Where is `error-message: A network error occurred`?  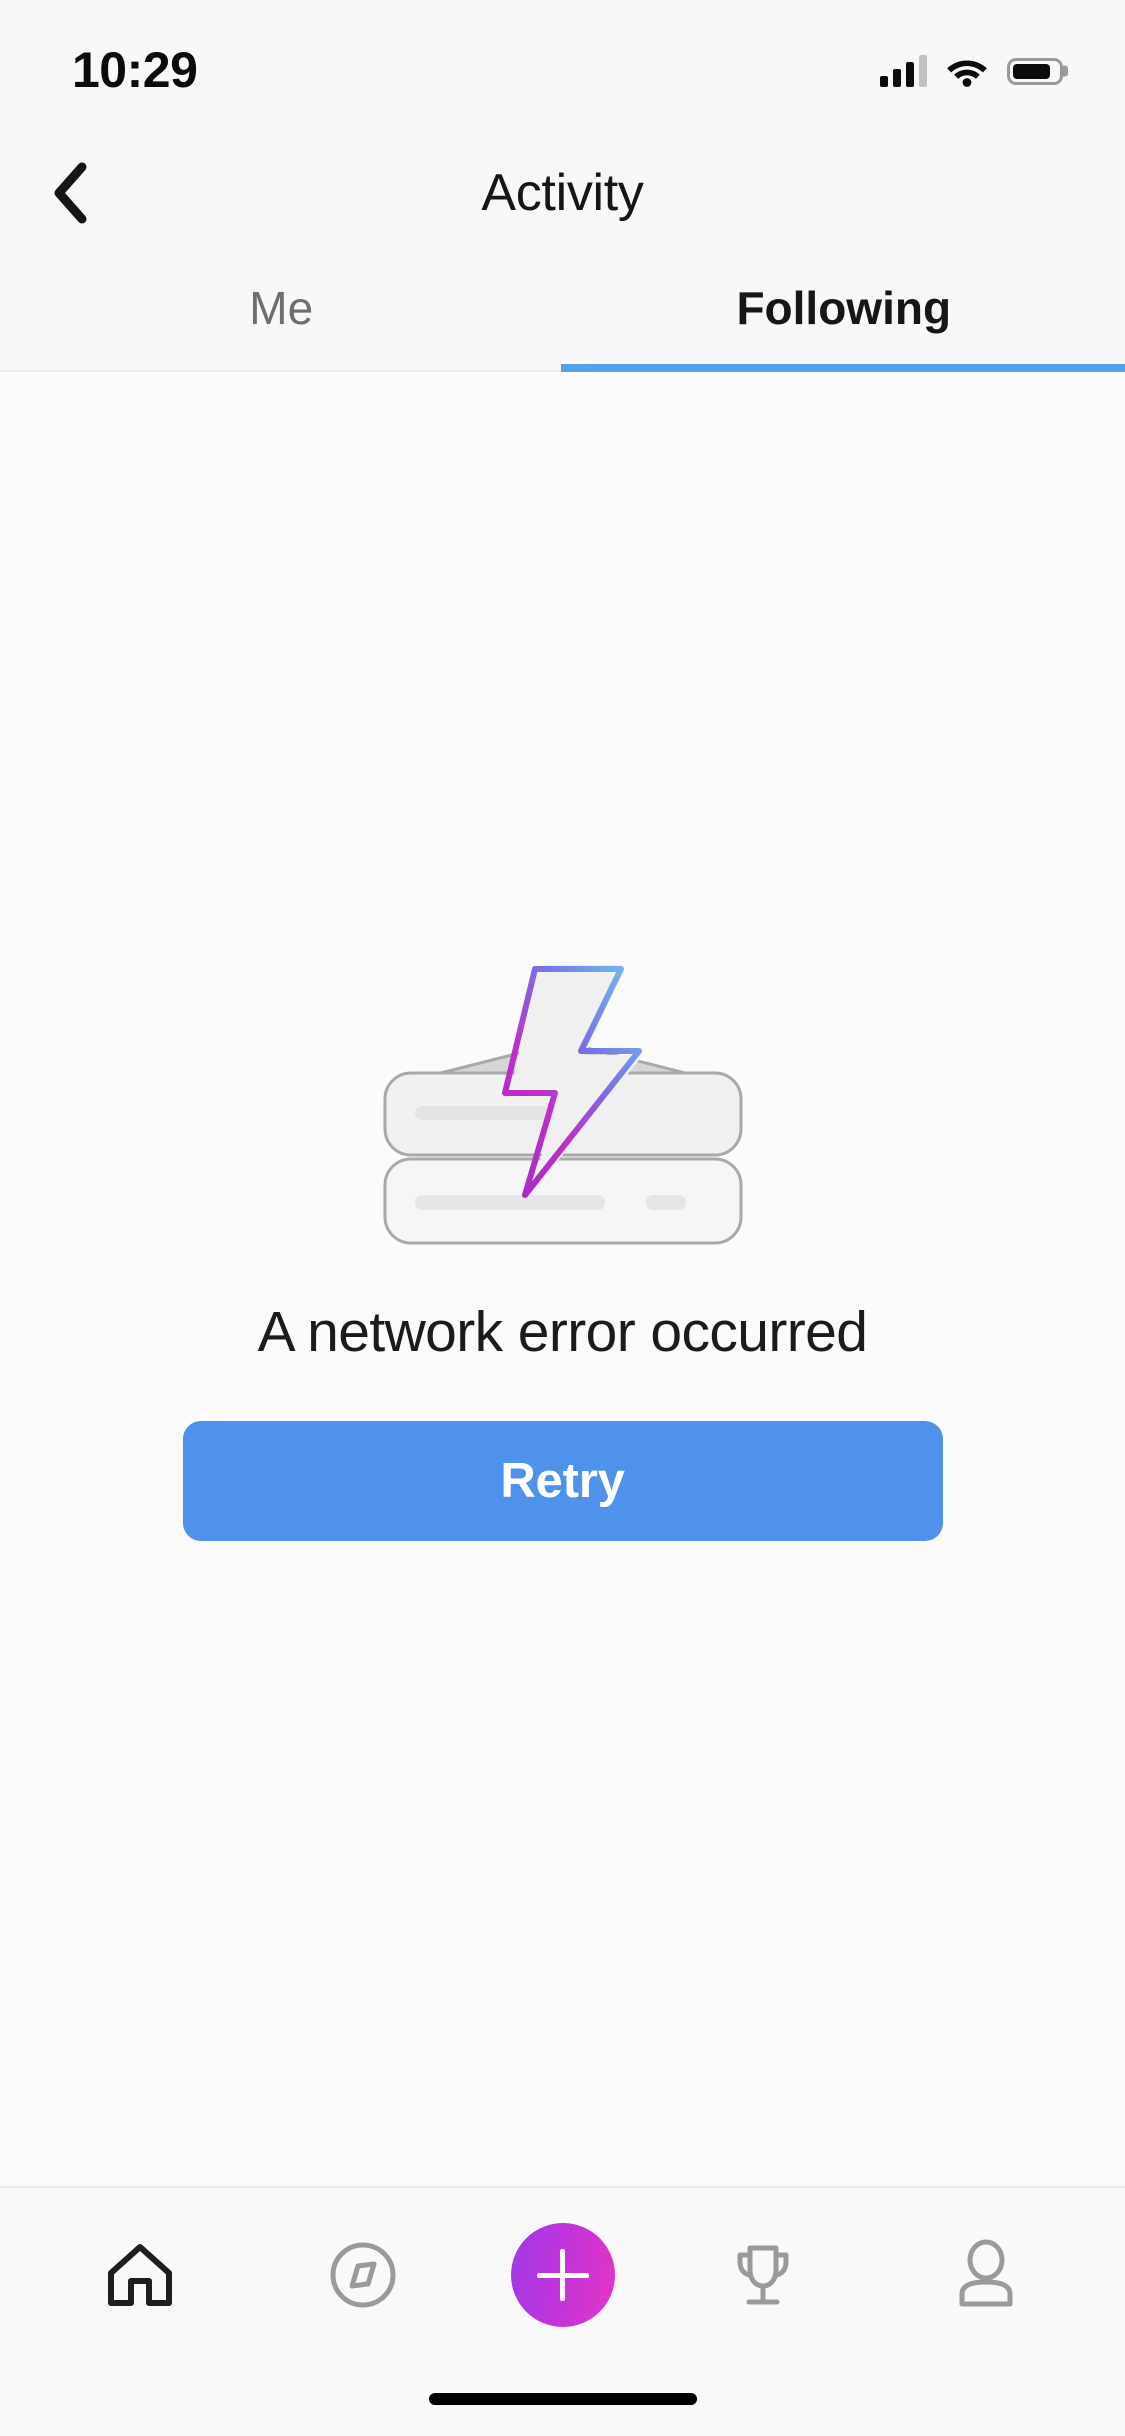
error-message: A network error occurred is located at coordinates (562, 1332).